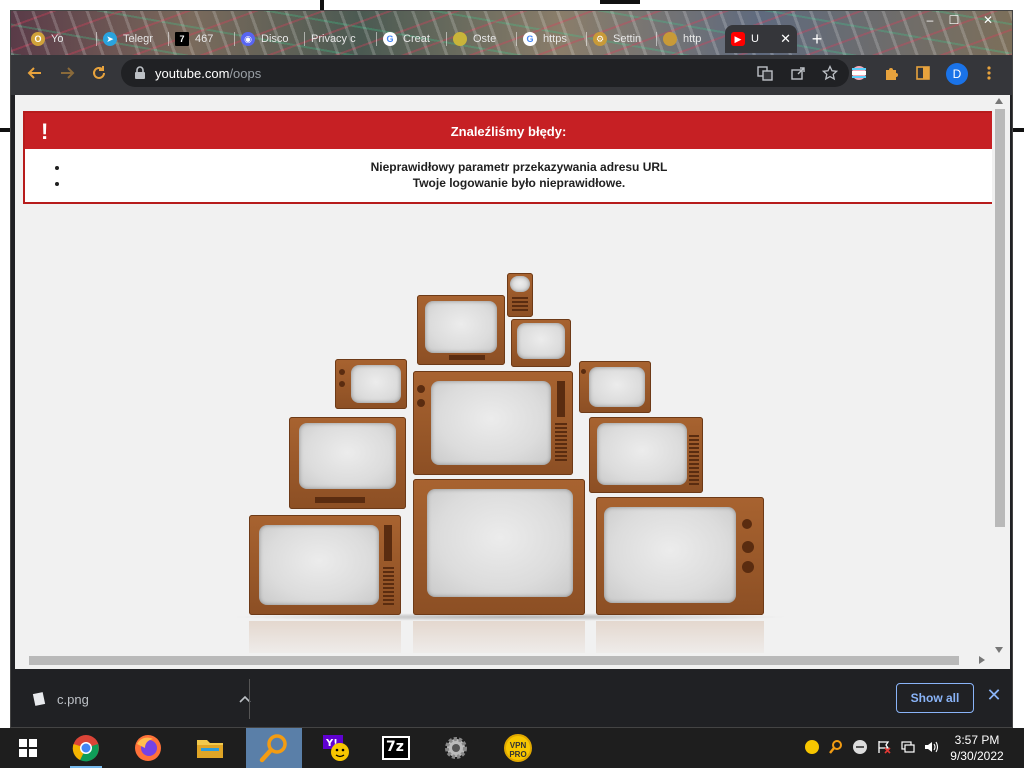 This screenshot has width=1024, height=768. I want to click on tab-label: Settin, so click(627, 39).